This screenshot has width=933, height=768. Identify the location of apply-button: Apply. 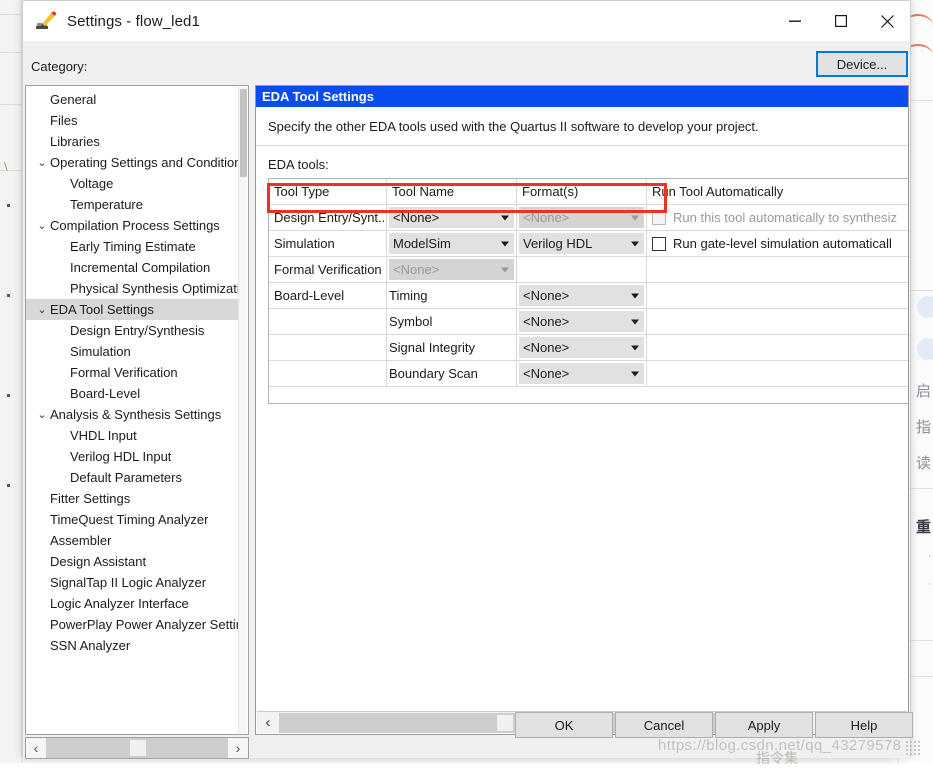
(764, 725).